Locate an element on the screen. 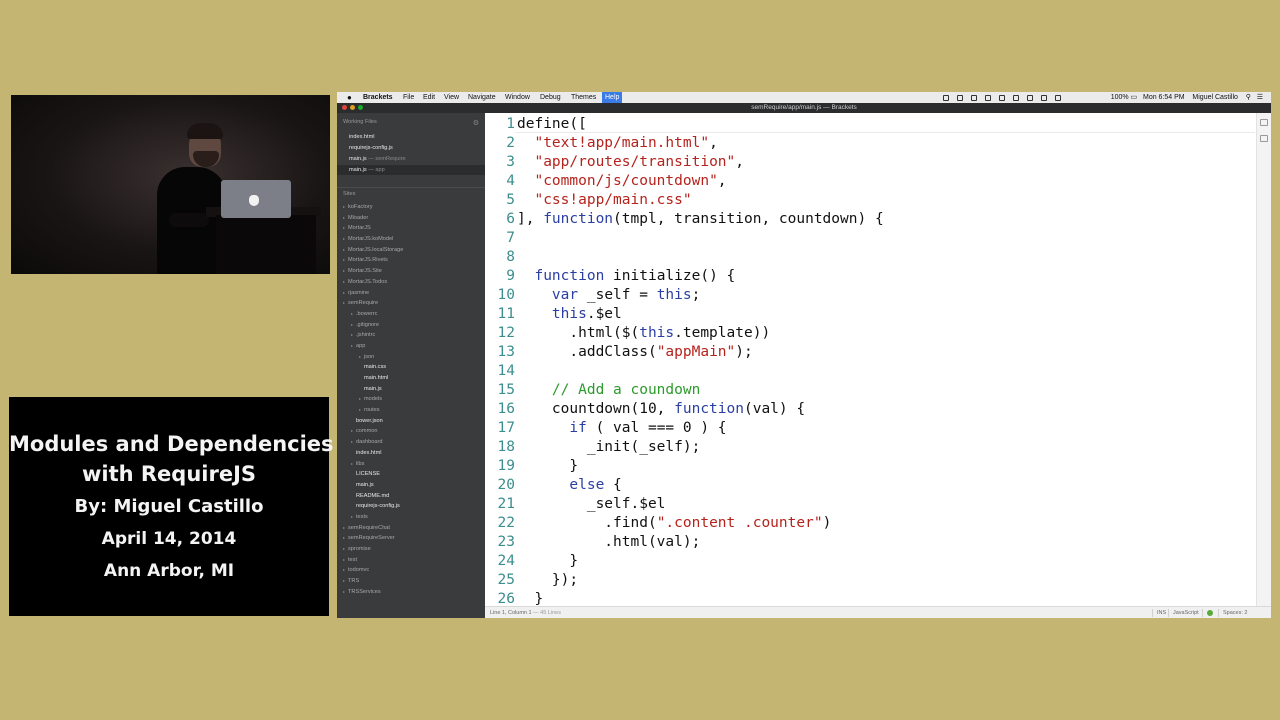 The width and height of the screenshot is (1280, 720). tree-folder: ▸ spromise is located at coordinates (411, 549).